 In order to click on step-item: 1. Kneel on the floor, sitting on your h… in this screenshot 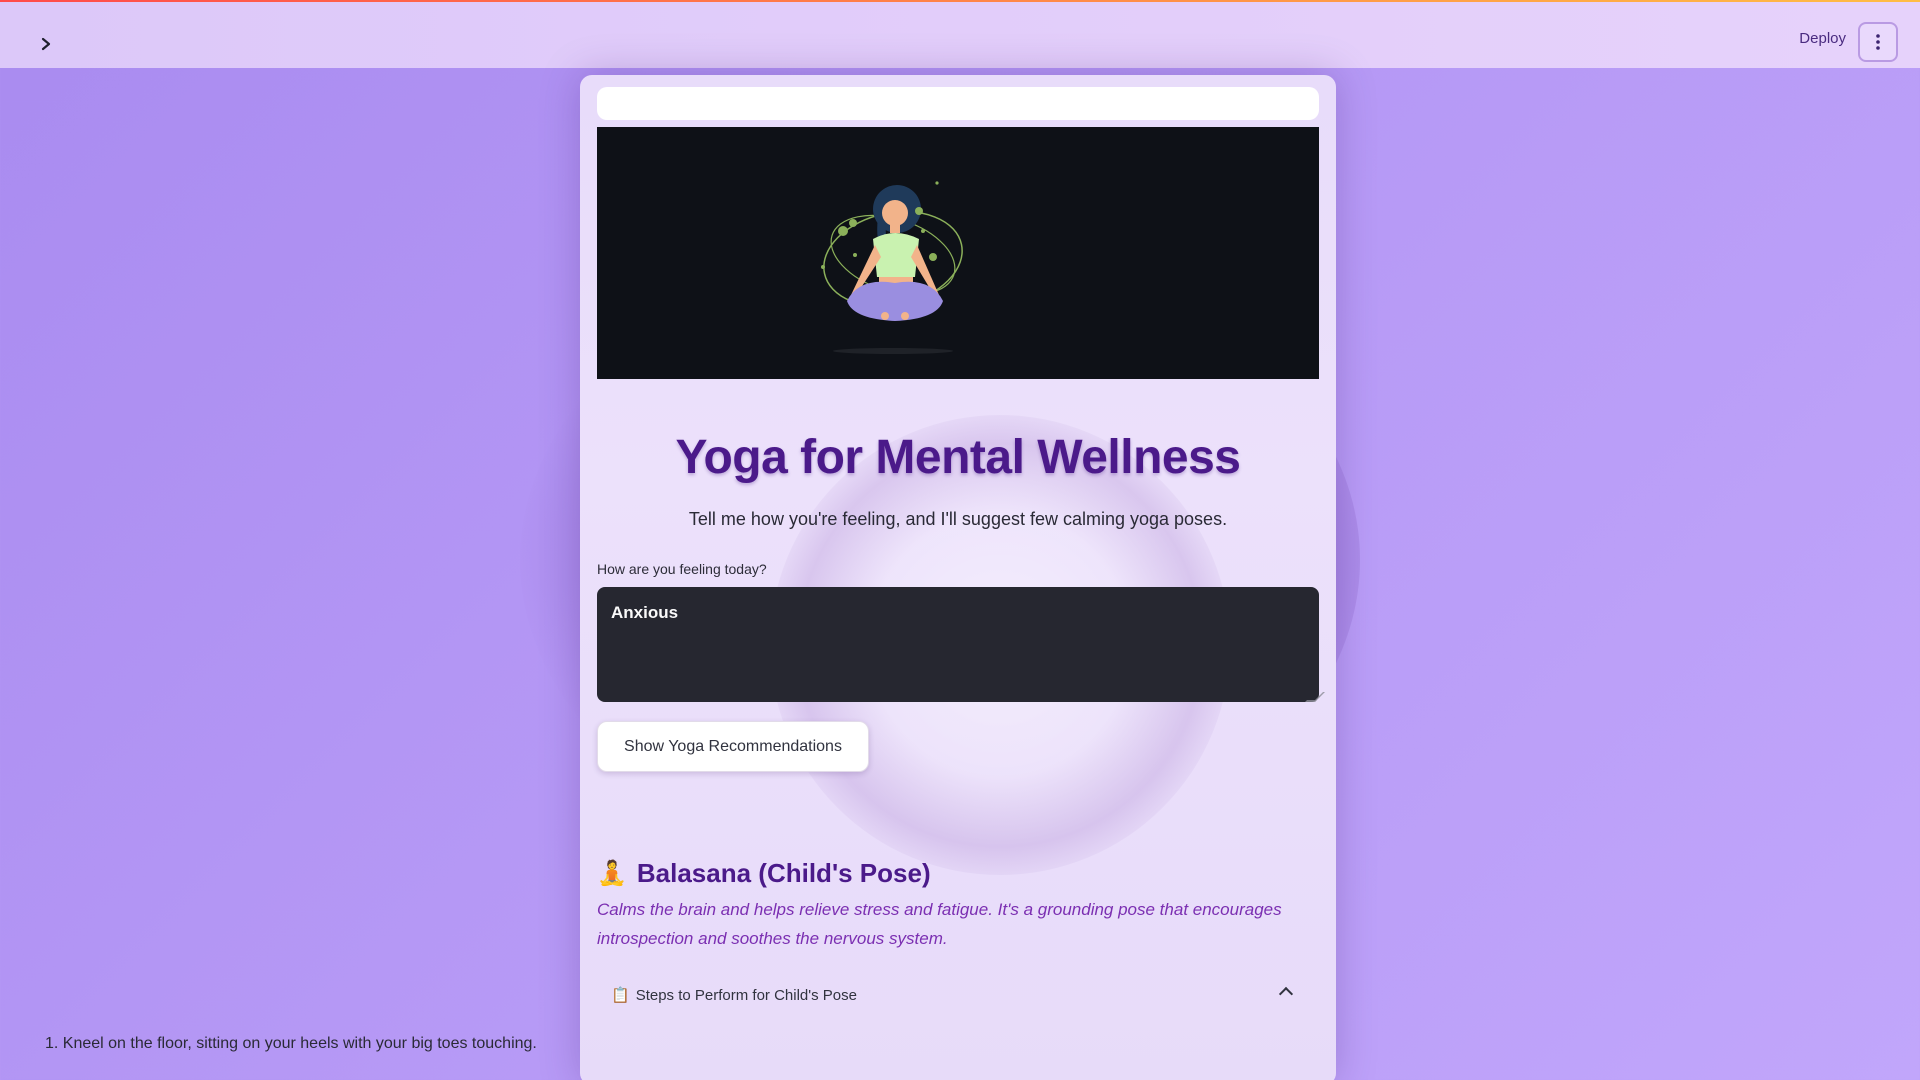, I will do `click(291, 1043)`.